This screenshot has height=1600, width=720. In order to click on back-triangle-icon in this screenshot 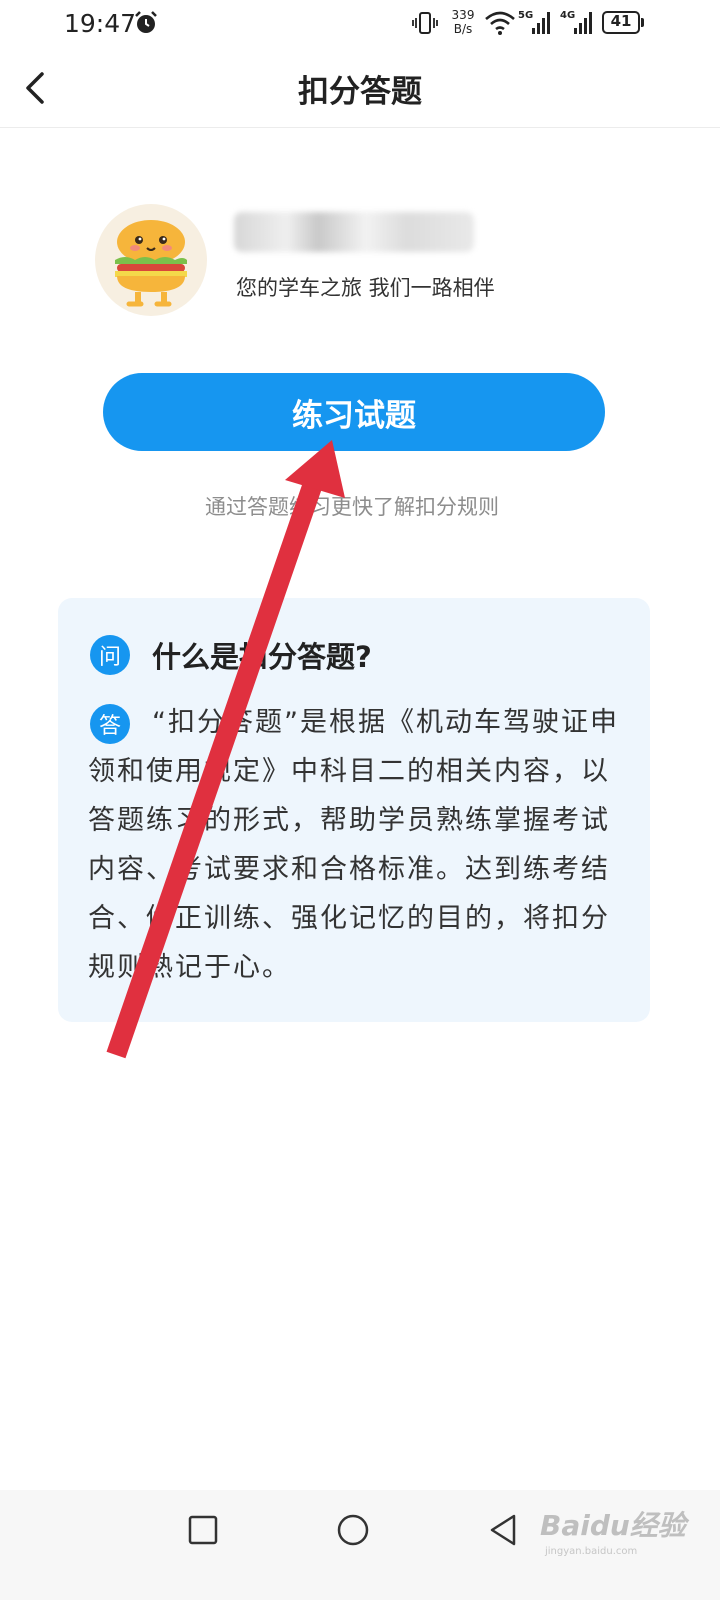, I will do `click(504, 1530)`.